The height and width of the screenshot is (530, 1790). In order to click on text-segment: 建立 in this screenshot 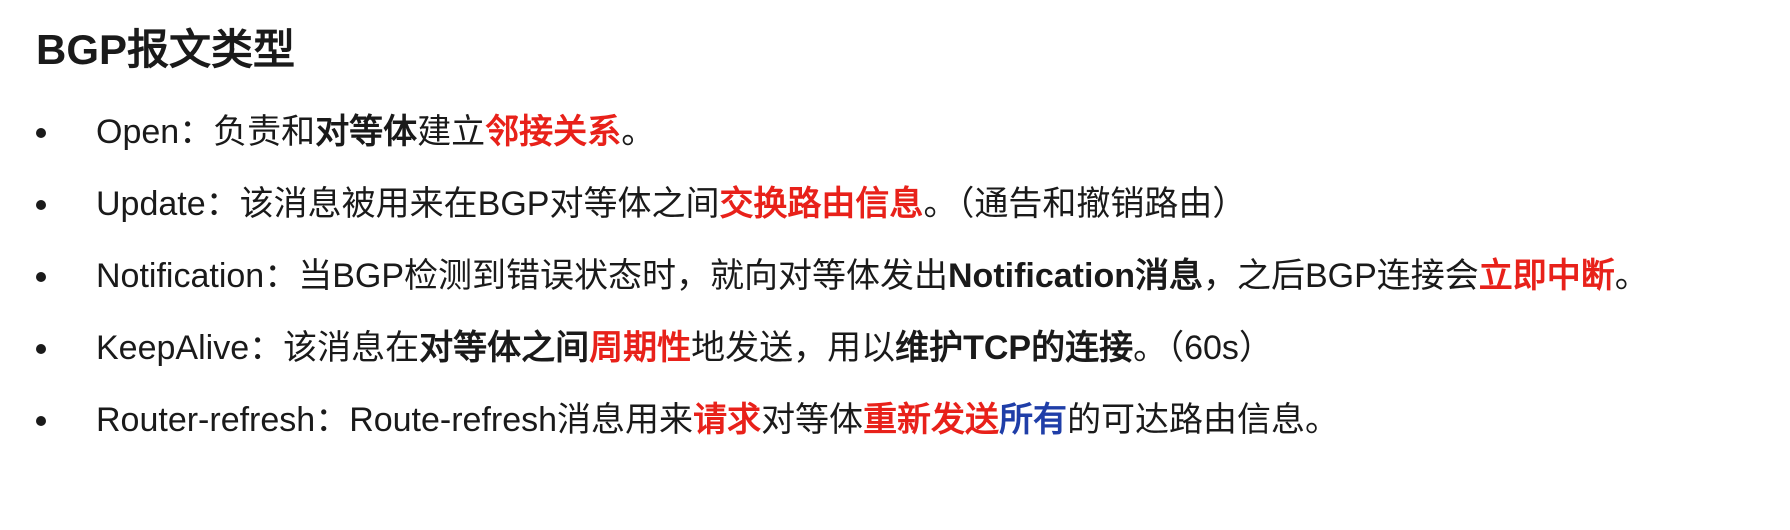, I will do `click(451, 132)`.